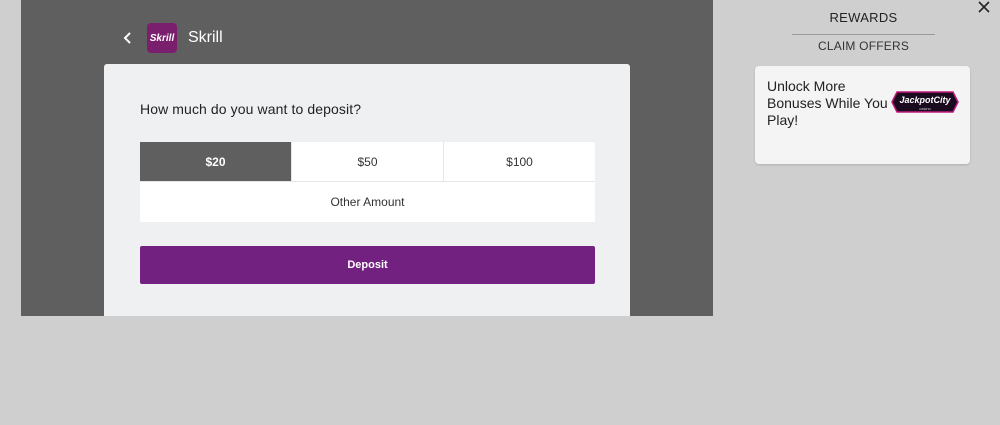 The height and width of the screenshot is (425, 1000). What do you see at coordinates (863, 17) in the screenshot?
I see `rewards-title: REWARDS` at bounding box center [863, 17].